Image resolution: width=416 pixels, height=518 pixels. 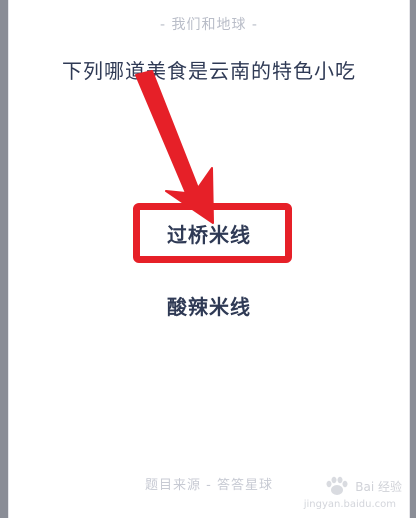 What do you see at coordinates (209, 305) in the screenshot?
I see `answer-option-2: 酸辣米线` at bounding box center [209, 305].